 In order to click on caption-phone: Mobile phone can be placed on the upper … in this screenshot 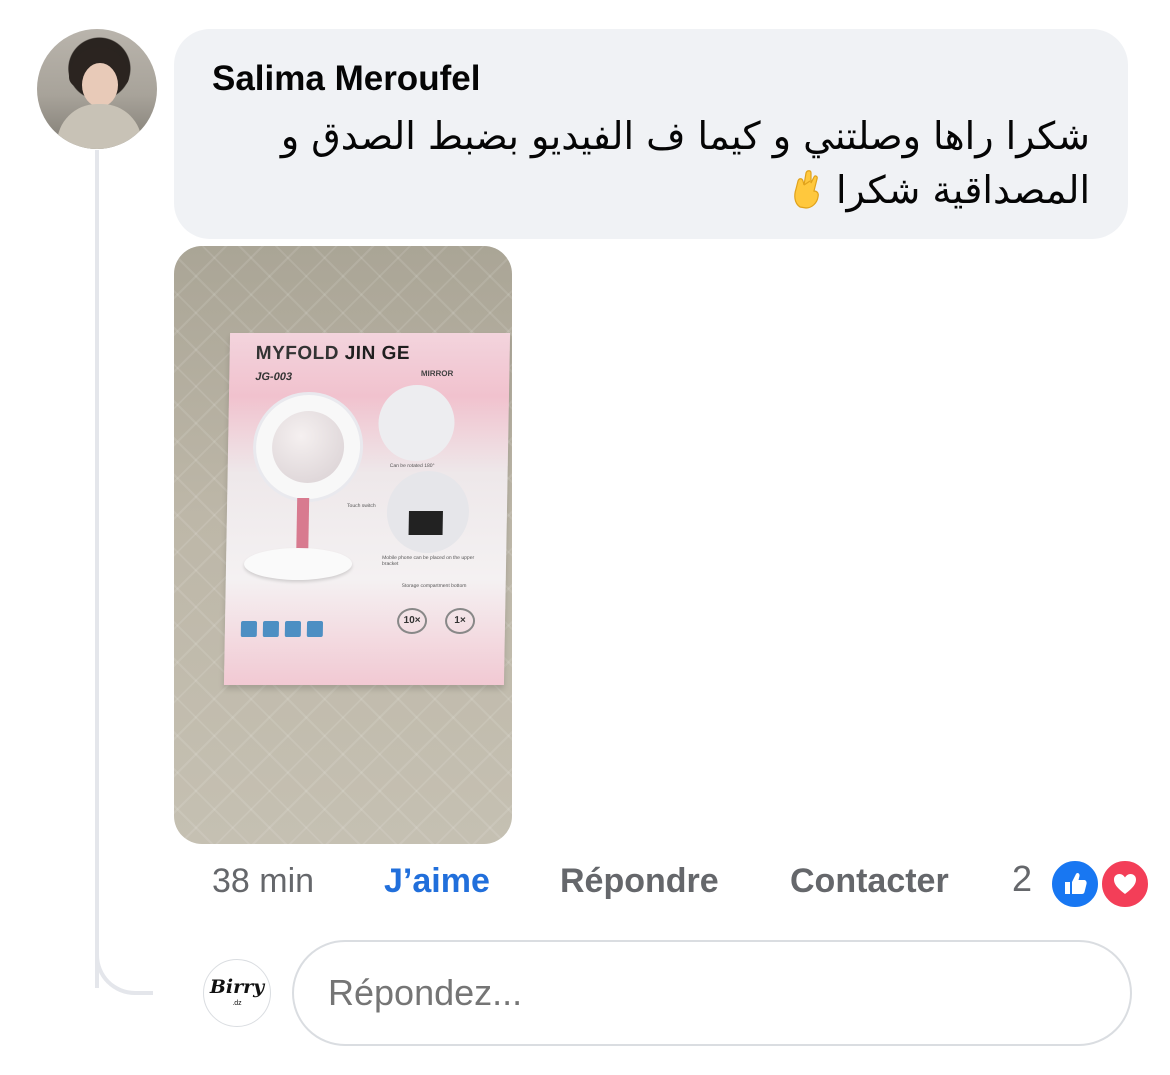, I will do `click(428, 561)`.